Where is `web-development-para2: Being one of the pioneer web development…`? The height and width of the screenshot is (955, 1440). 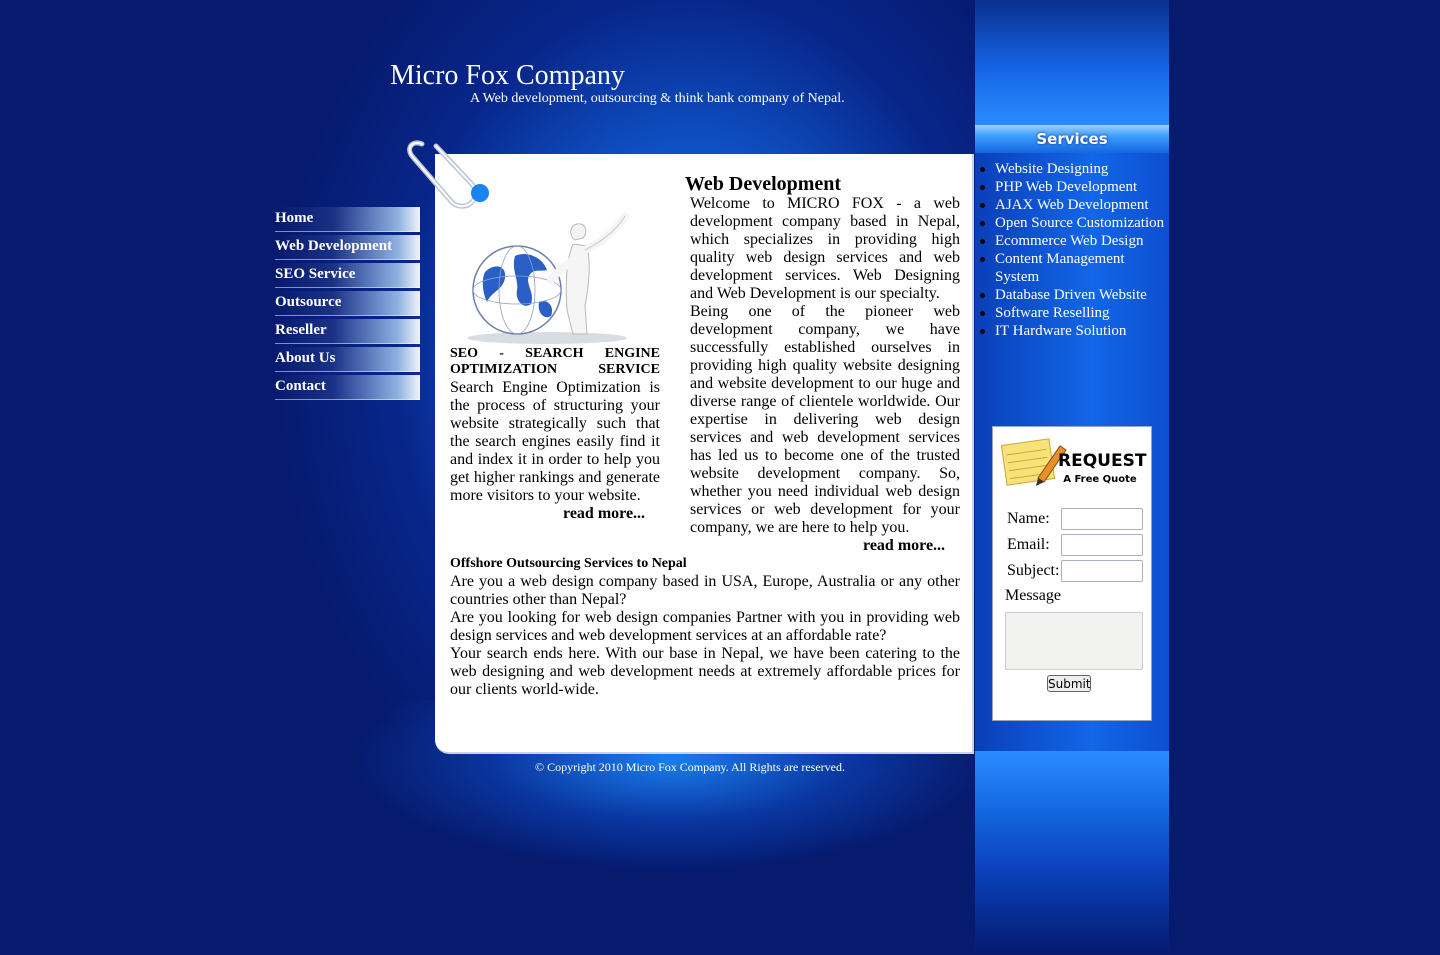
web-development-para2: Being one of the pioneer web development… is located at coordinates (825, 419).